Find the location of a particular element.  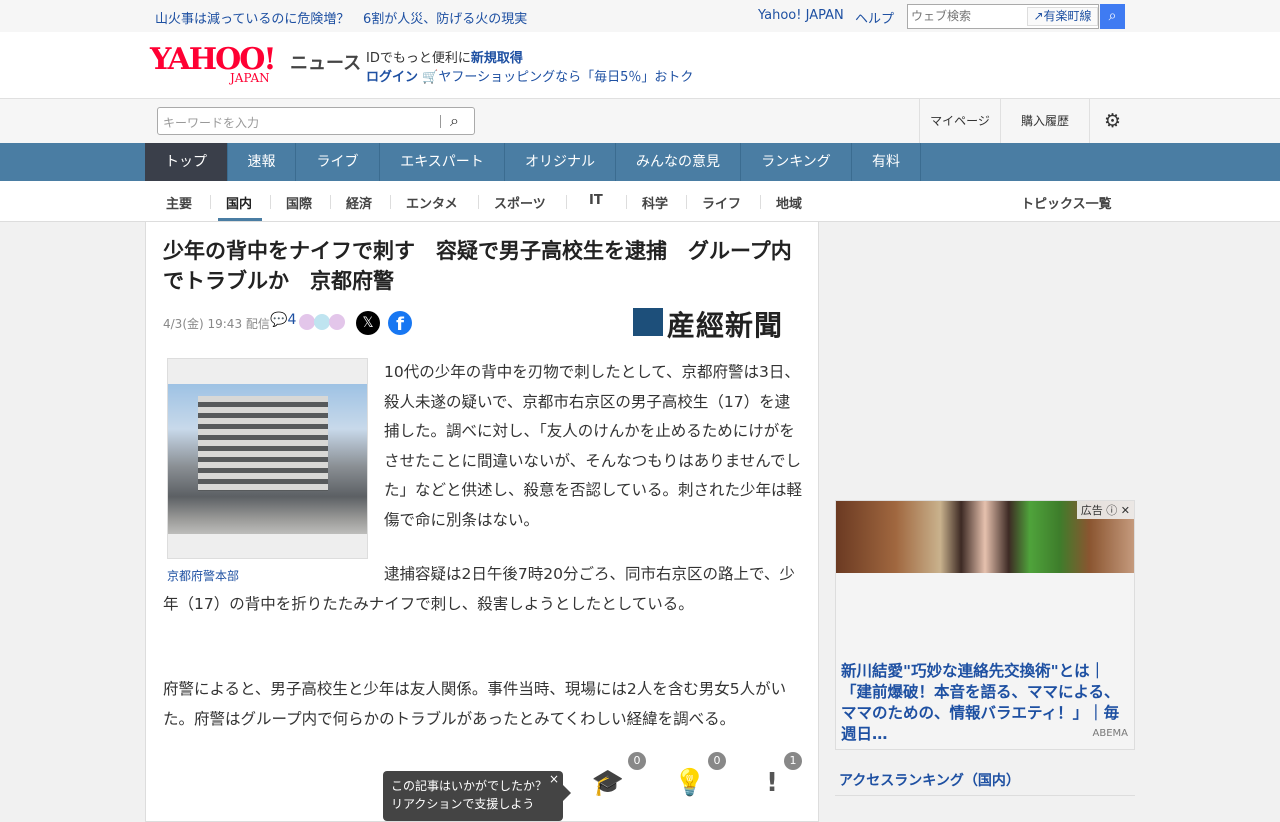

nav-top: トップ is located at coordinates (186, 162).